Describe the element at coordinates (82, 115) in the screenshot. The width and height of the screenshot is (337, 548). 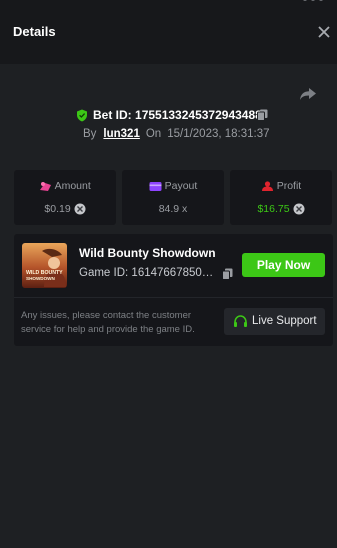
I see `verified-shield-icon` at that location.